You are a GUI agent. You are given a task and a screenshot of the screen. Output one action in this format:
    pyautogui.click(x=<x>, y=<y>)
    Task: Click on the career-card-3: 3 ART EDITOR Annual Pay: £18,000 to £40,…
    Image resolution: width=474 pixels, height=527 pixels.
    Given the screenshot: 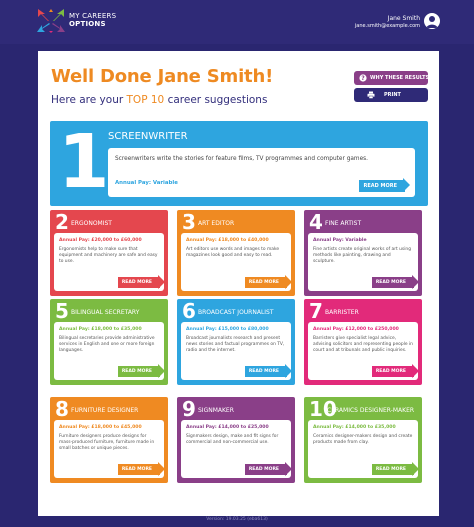 What is the action you would take?
    pyautogui.click(x=236, y=253)
    